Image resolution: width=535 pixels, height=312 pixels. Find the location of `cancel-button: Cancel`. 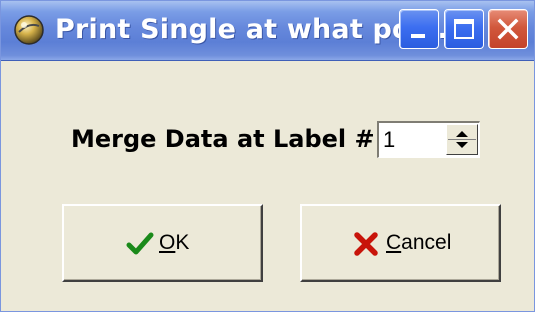

cancel-button: Cancel is located at coordinates (400, 243).